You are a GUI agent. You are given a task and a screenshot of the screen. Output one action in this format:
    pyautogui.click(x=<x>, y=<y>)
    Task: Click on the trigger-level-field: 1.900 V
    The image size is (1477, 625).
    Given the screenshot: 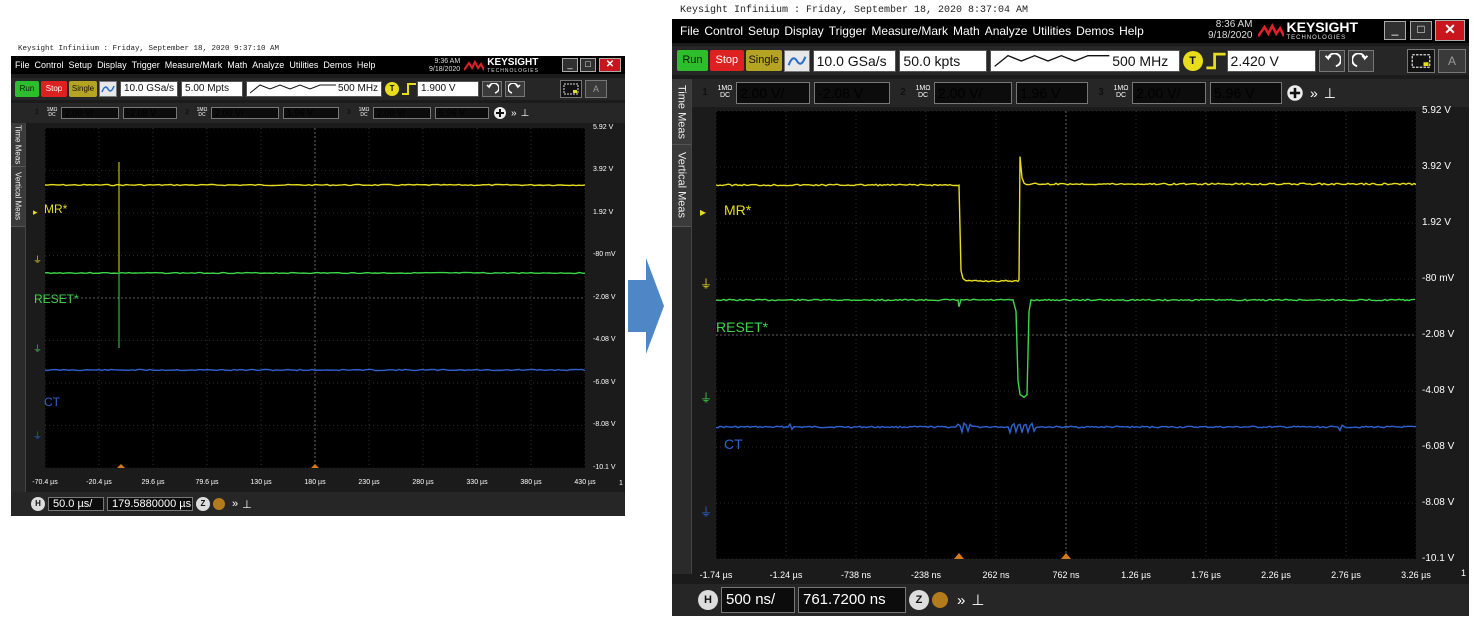 What is the action you would take?
    pyautogui.click(x=448, y=89)
    